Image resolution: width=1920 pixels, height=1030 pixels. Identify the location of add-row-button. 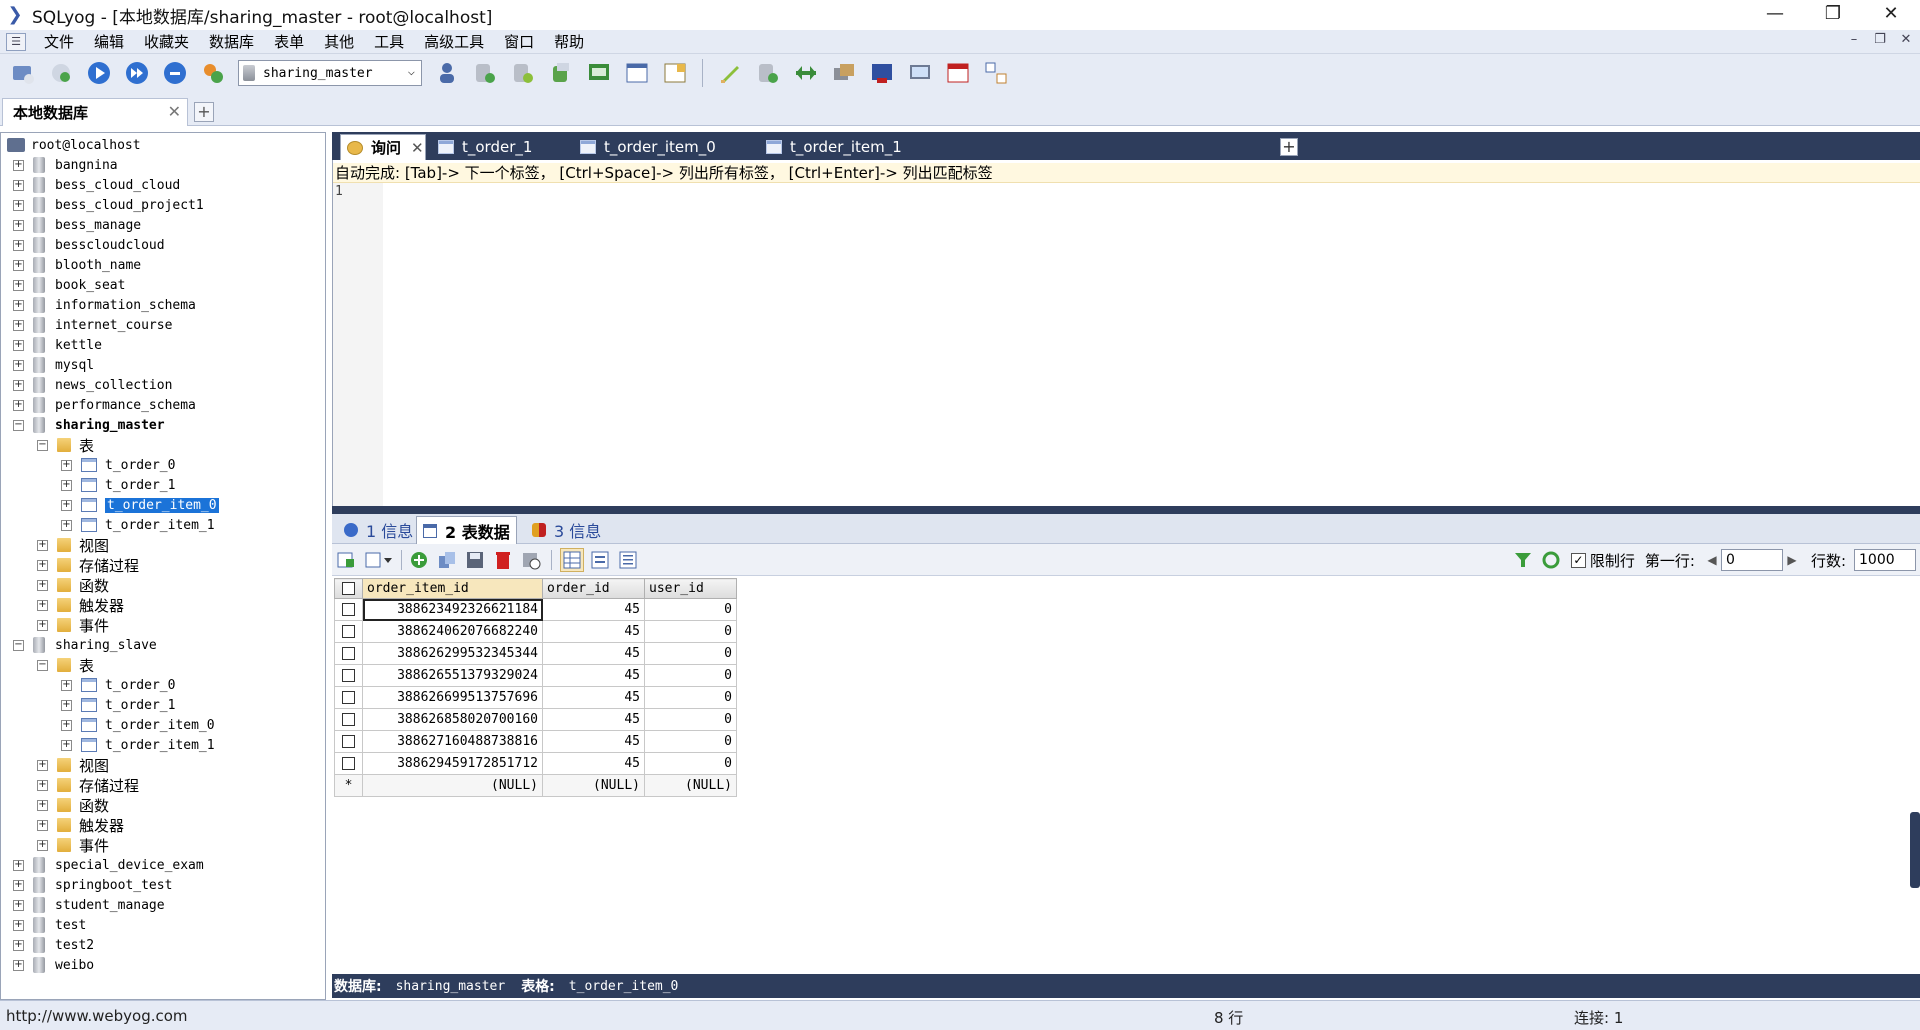
(419, 560).